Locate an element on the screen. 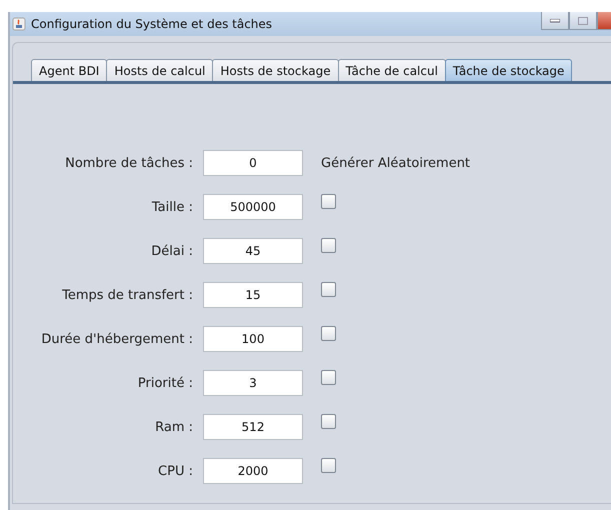 The height and width of the screenshot is (510, 611). tab: Hosts de calcul is located at coordinates (160, 70).